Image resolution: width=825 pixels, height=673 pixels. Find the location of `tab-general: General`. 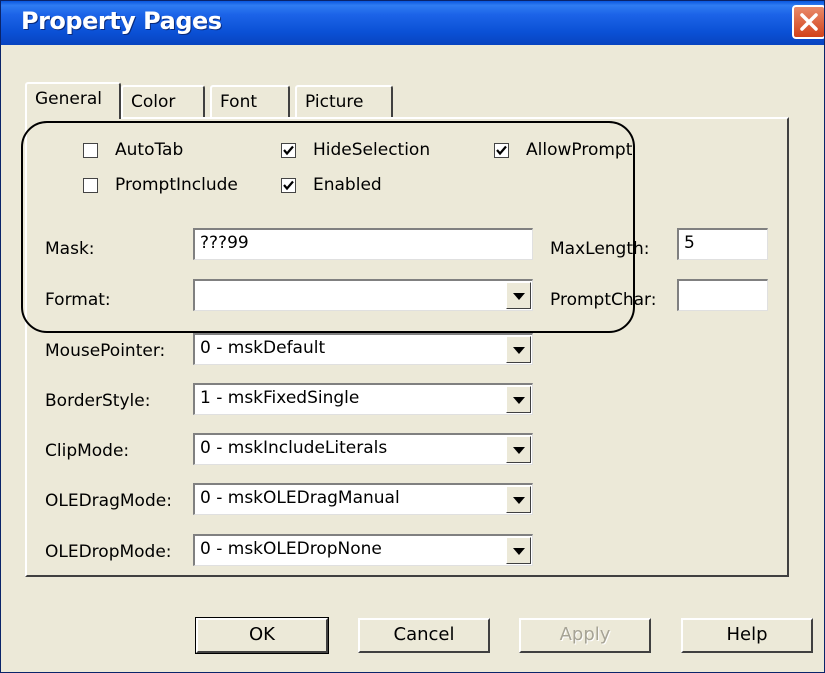

tab-general: General is located at coordinates (73, 100).